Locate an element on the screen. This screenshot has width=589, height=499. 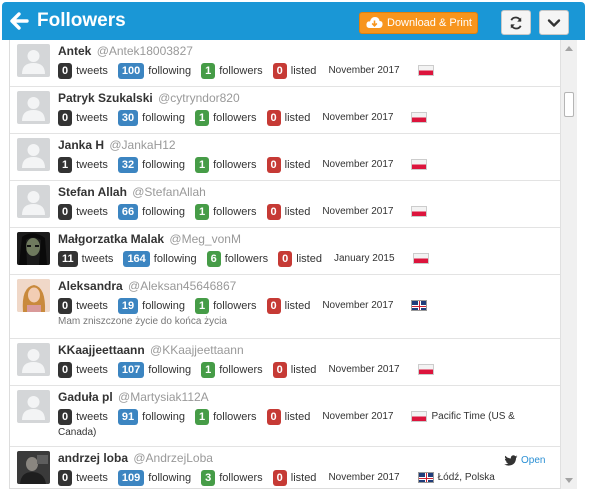
open-label: Open is located at coordinates (533, 461).